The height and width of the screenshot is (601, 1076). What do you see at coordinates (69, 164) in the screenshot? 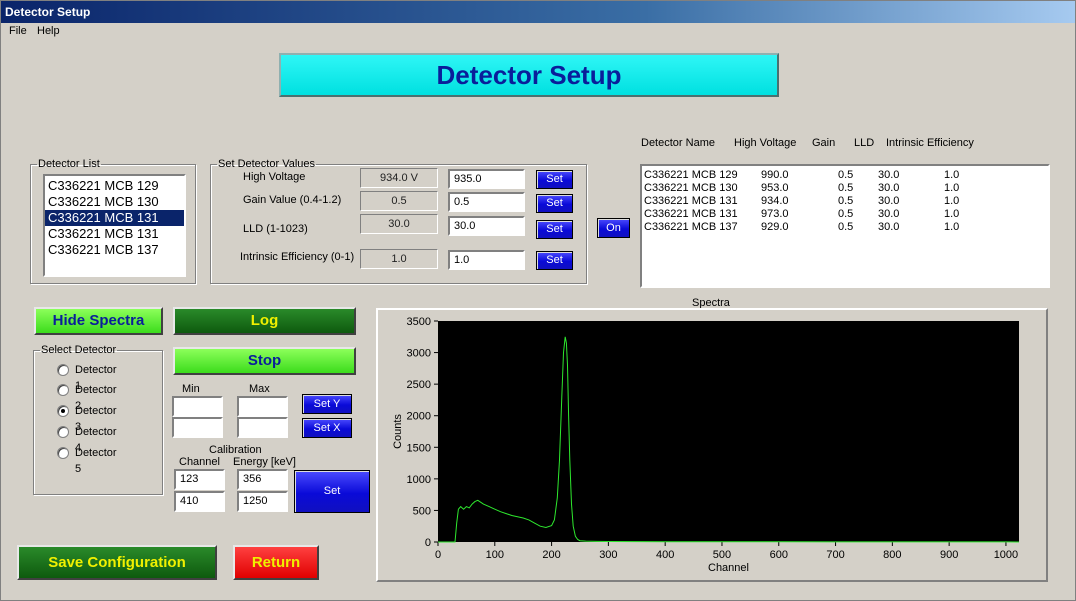
I see `detector-list-legend: Detector List` at bounding box center [69, 164].